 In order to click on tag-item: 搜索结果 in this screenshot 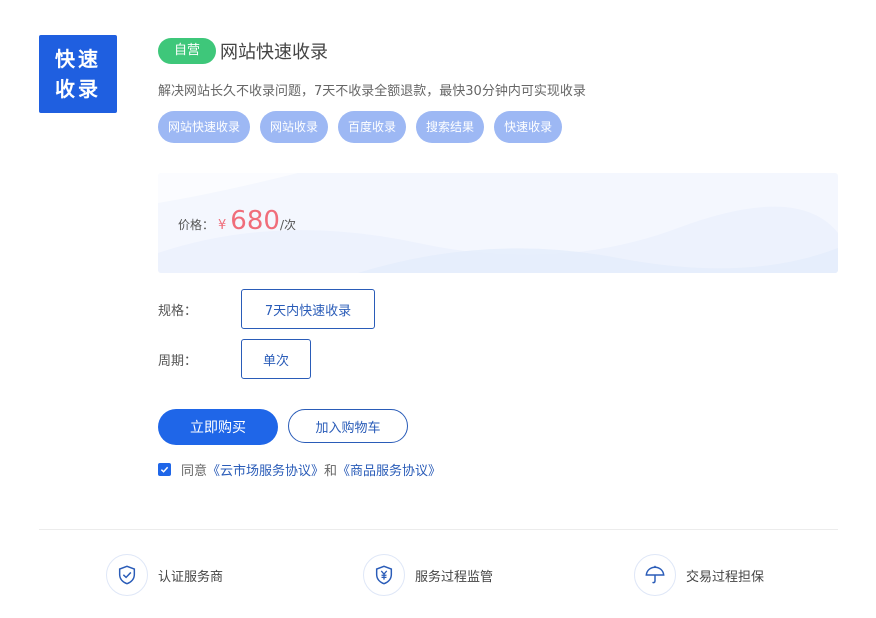, I will do `click(450, 127)`.